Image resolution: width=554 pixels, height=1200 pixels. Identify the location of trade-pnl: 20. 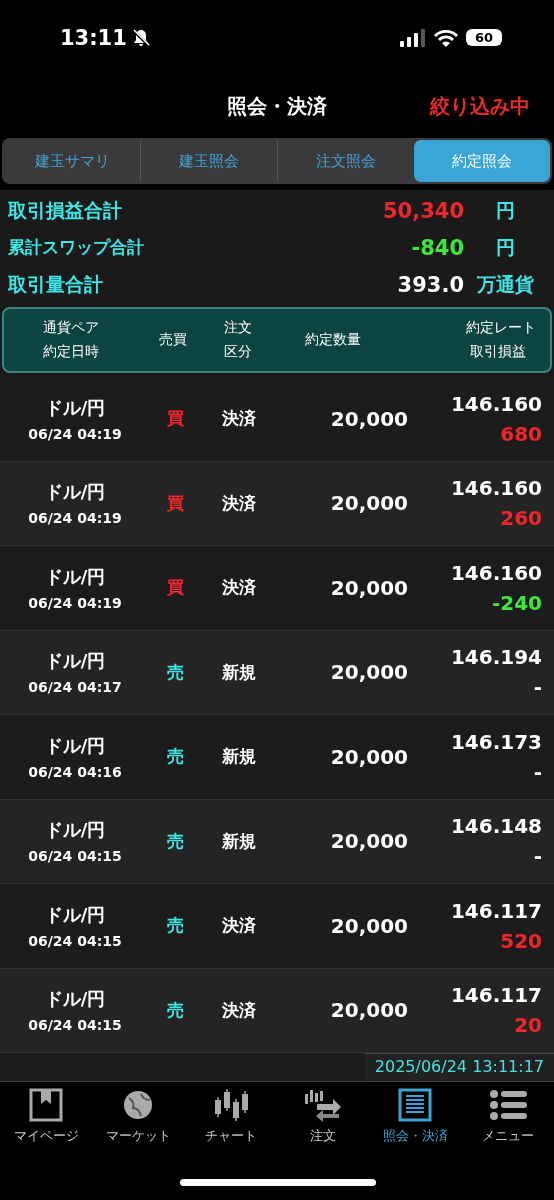
(528, 1025).